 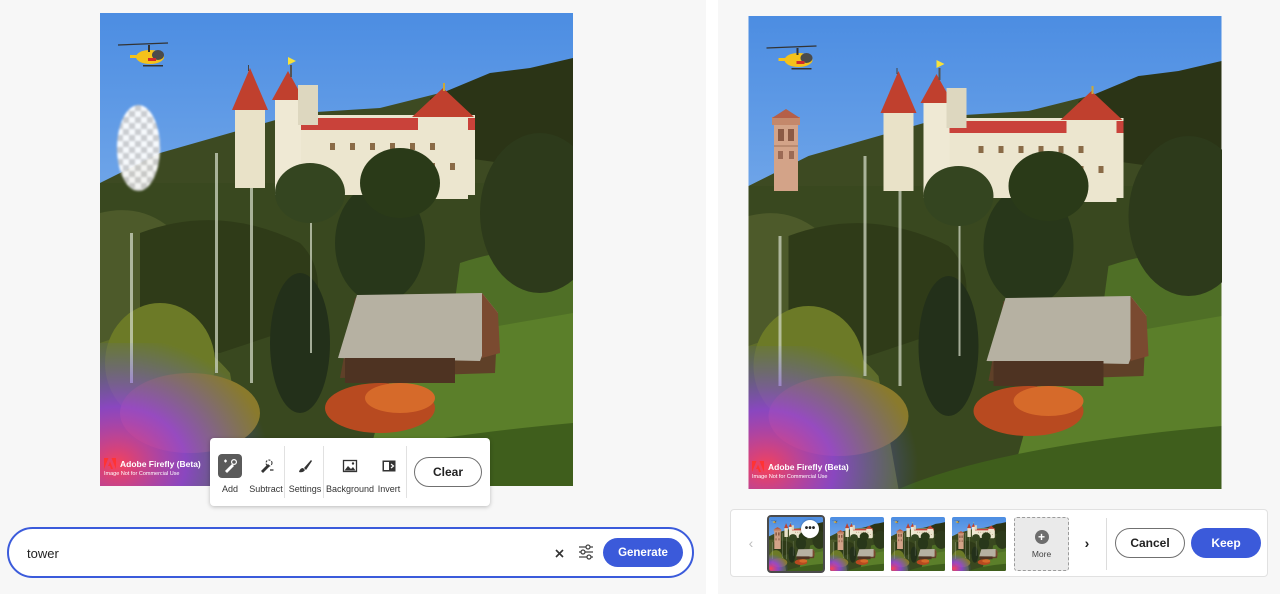 I want to click on tool-label: Subtract, so click(x=266, y=489).